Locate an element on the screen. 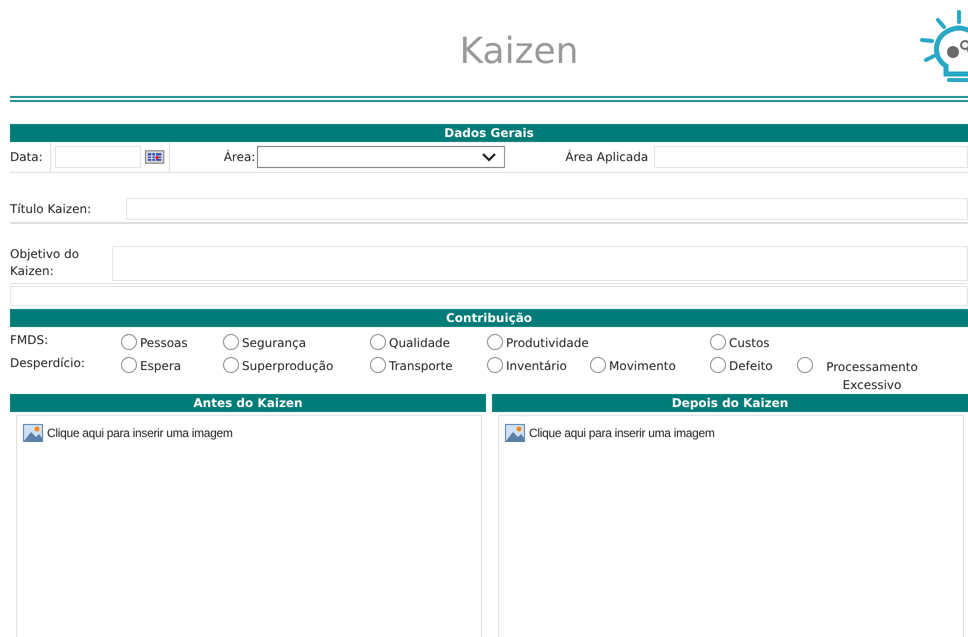 The width and height of the screenshot is (968, 637). title-field is located at coordinates (547, 209).